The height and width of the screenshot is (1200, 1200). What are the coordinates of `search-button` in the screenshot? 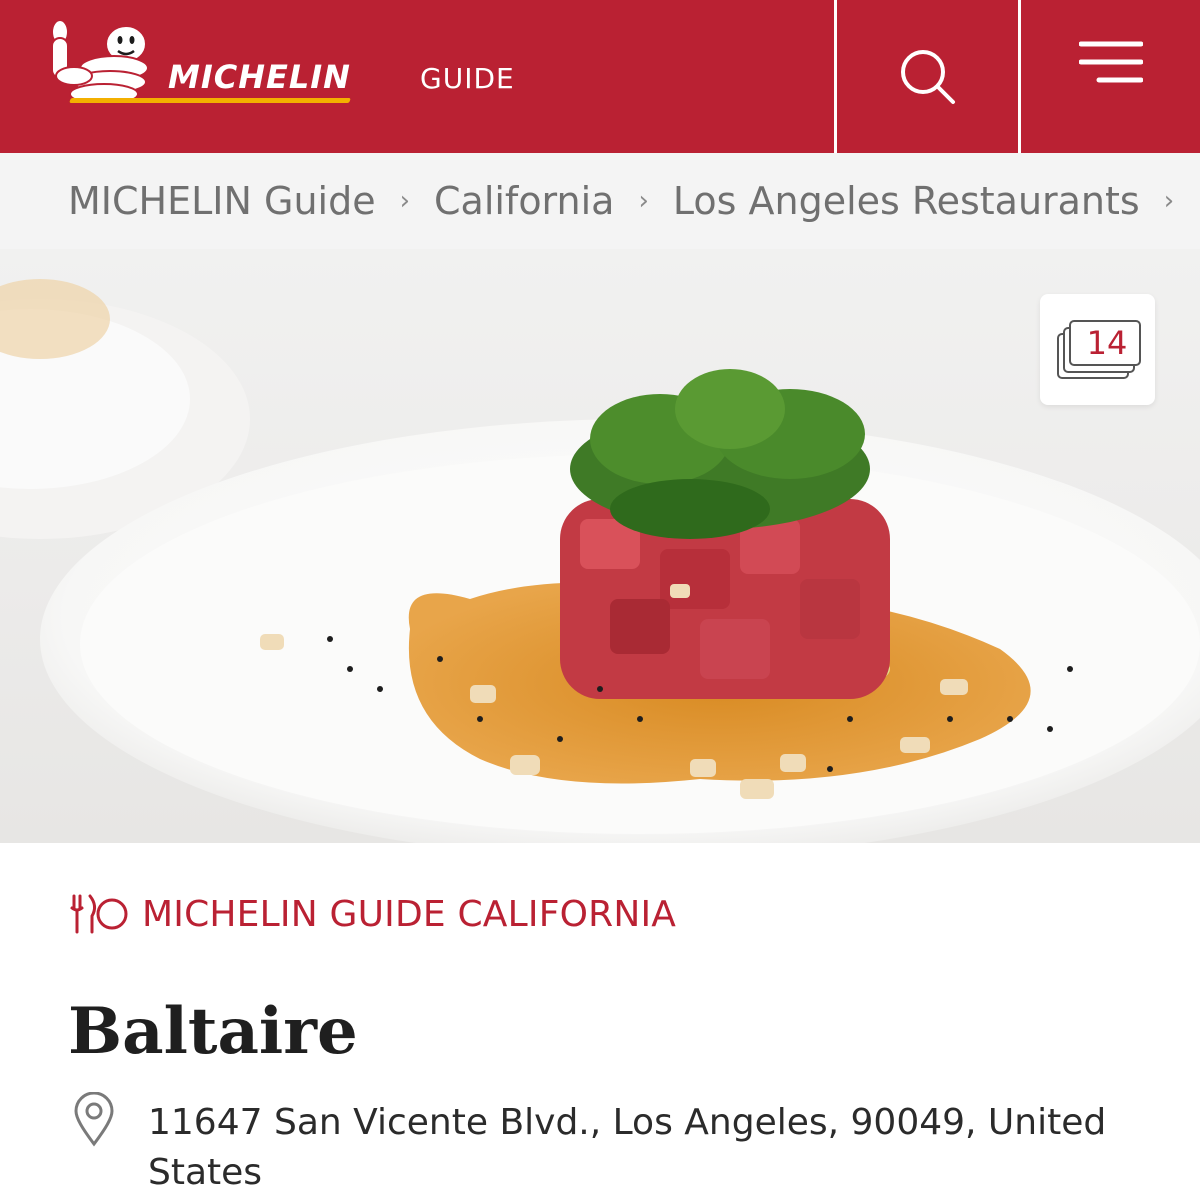 It's located at (927, 76).